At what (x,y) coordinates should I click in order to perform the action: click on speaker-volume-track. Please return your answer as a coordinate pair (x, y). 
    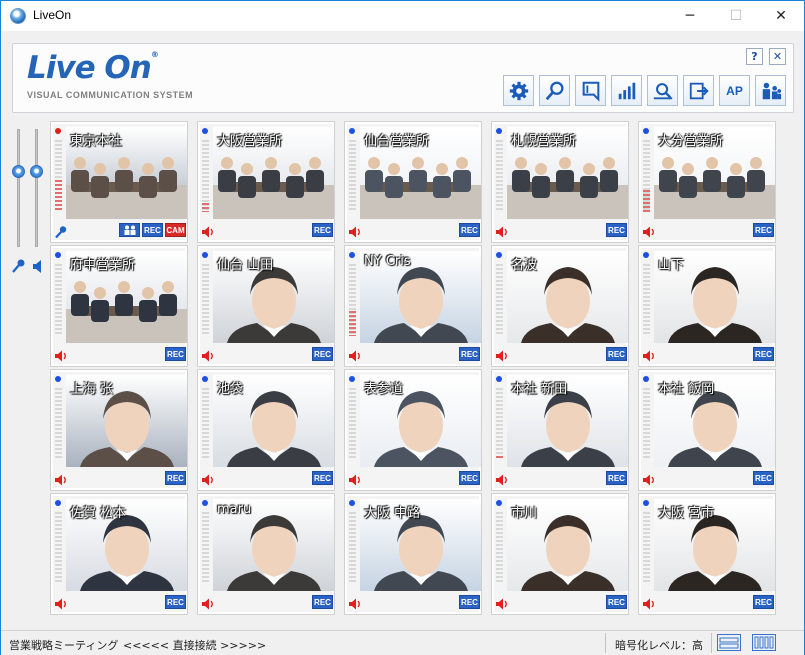
    Looking at the image, I should click on (36, 188).